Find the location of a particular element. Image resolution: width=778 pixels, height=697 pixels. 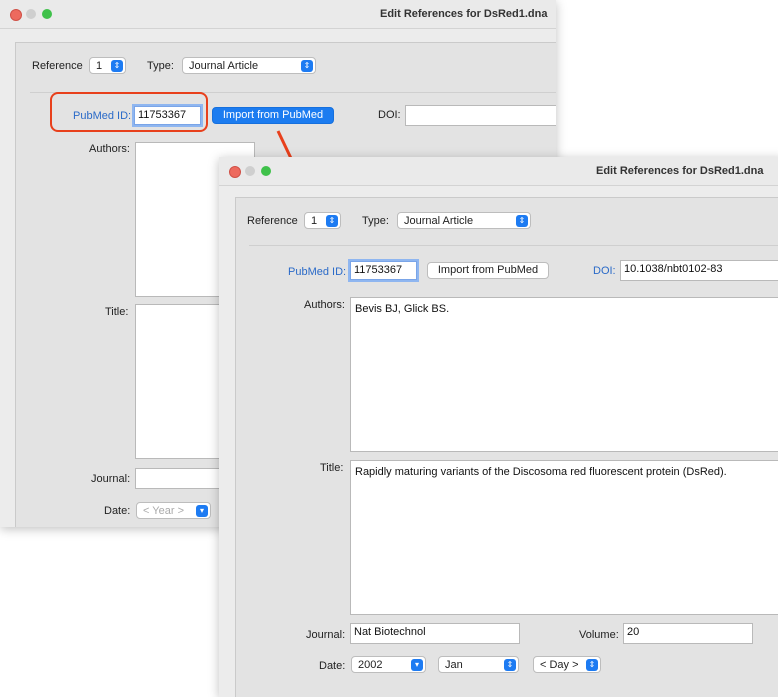

month-select: Jan ⇕ is located at coordinates (478, 664).